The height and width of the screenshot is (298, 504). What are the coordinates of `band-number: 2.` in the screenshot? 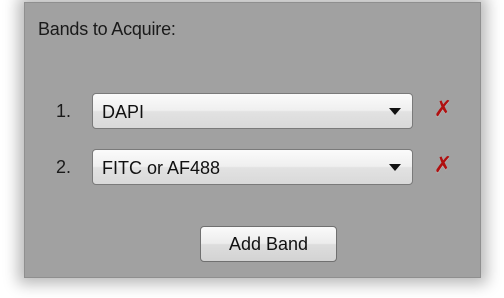 It's located at (64, 167).